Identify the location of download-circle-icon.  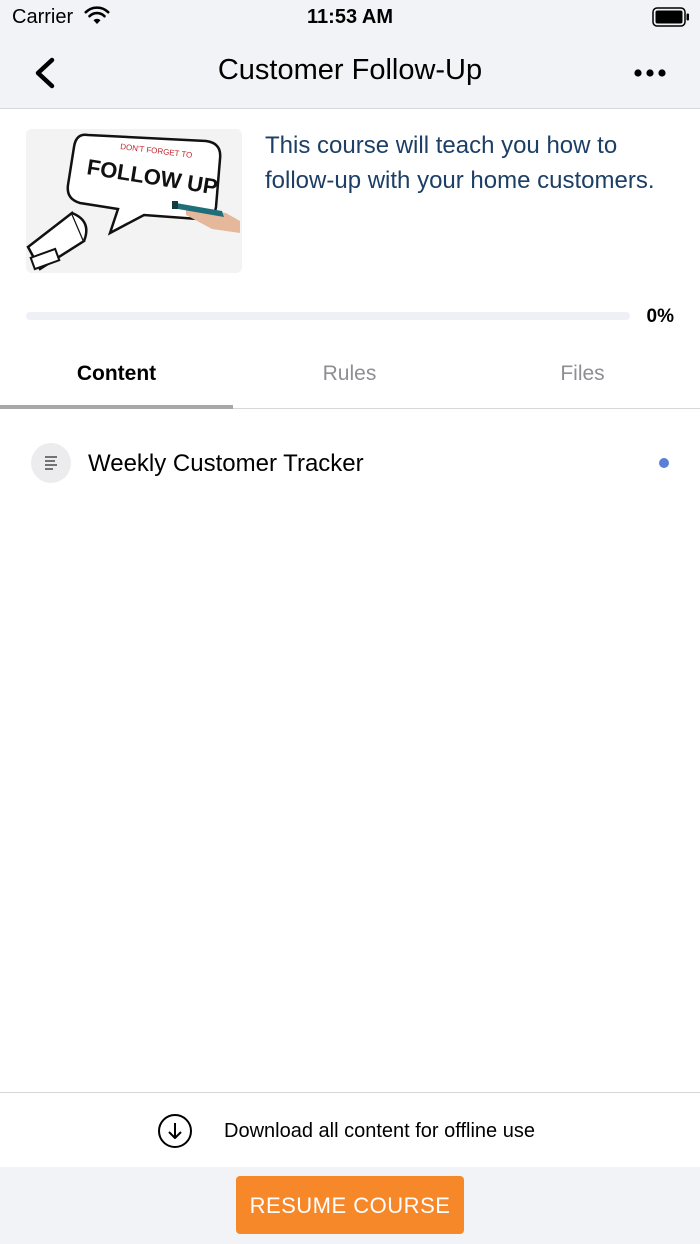
(175, 1131).